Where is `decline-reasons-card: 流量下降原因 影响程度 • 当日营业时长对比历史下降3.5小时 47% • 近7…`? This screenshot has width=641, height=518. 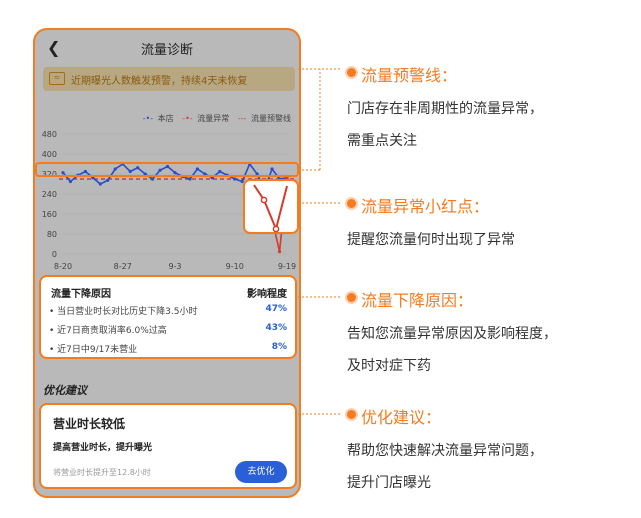
decline-reasons-card: 流量下降原因 影响程度 • 当日营业时长对比历史下降3.5小时 47% • 近7… is located at coordinates (168, 317).